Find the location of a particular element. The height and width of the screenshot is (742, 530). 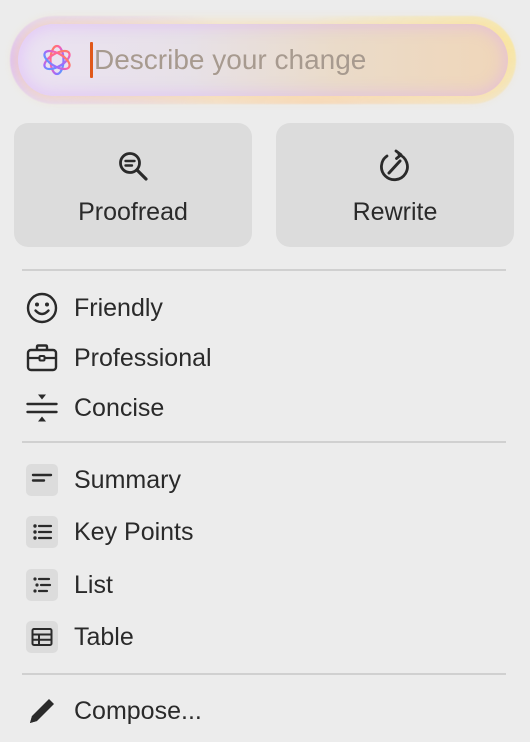

menu-item-label: Summary is located at coordinates (127, 479).